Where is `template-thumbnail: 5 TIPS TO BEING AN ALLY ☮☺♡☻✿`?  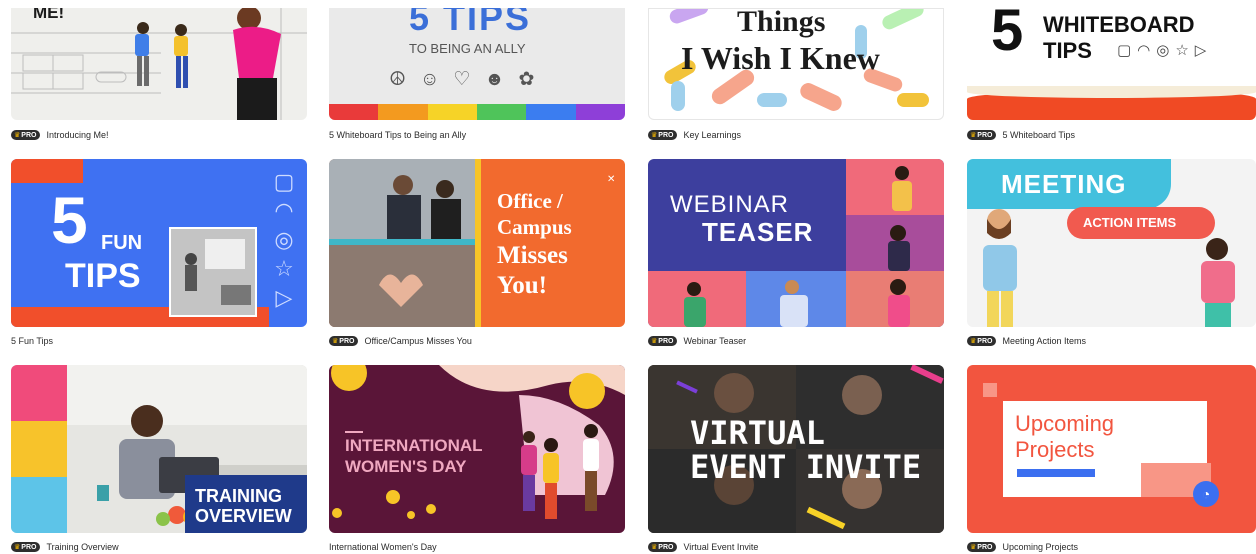 template-thumbnail: 5 TIPS TO BEING AN ALLY ☮☺♡☻✿ is located at coordinates (477, 64).